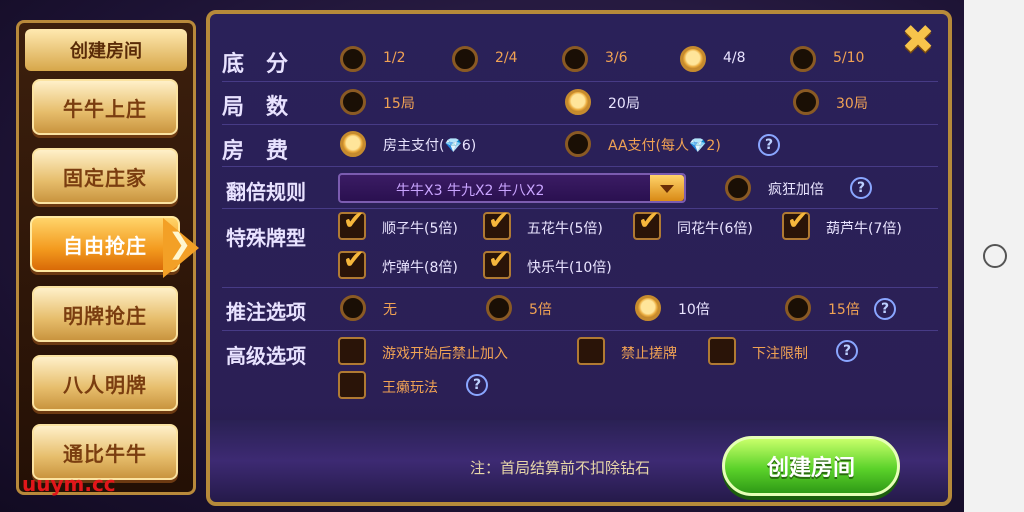 This screenshot has height=512, width=1024. I want to click on base-score-label: 底 分, so click(255, 64).